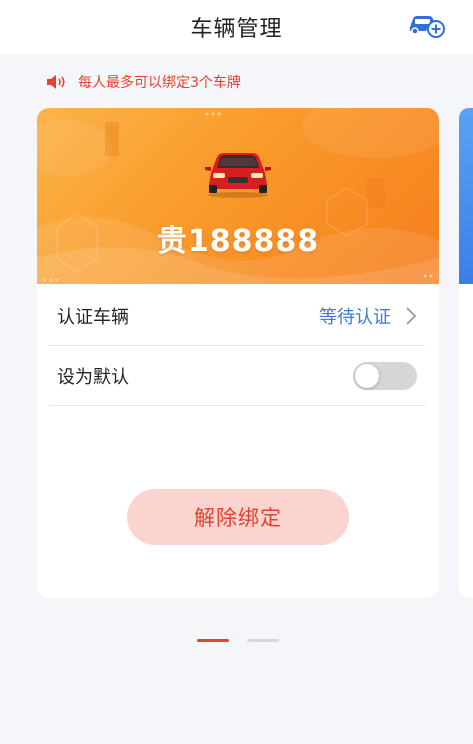  Describe the element at coordinates (385, 375) in the screenshot. I see `set-default-toggle` at that location.